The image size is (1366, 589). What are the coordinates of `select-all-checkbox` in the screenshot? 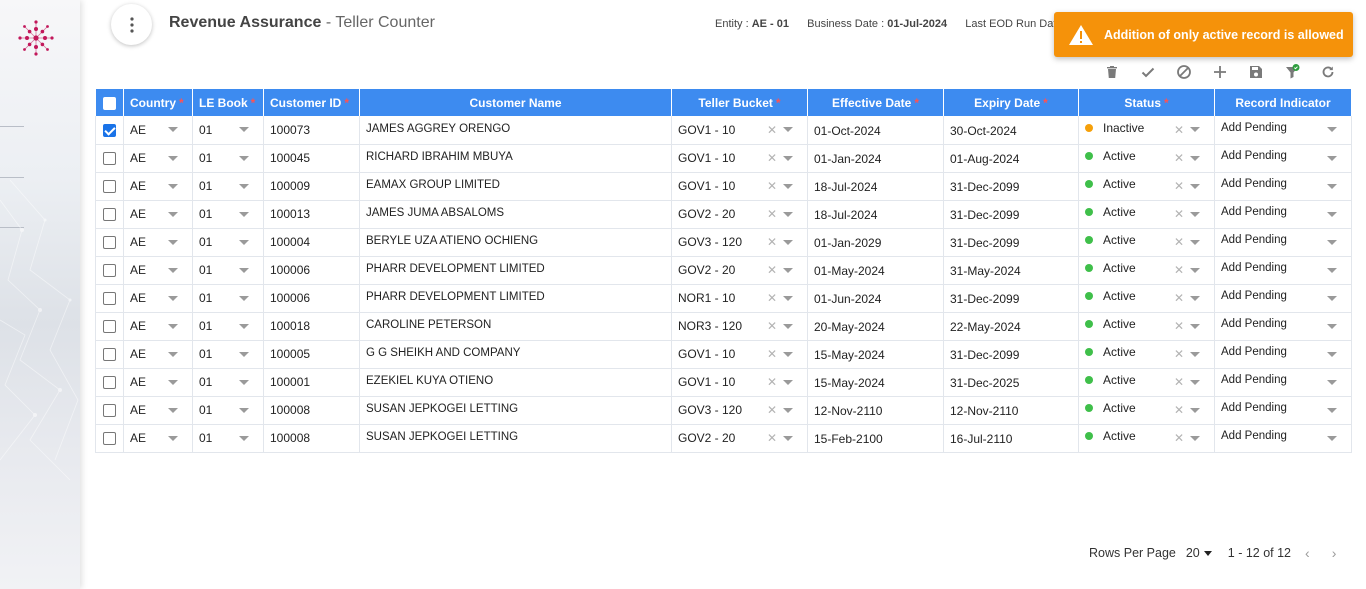 It's located at (109, 103).